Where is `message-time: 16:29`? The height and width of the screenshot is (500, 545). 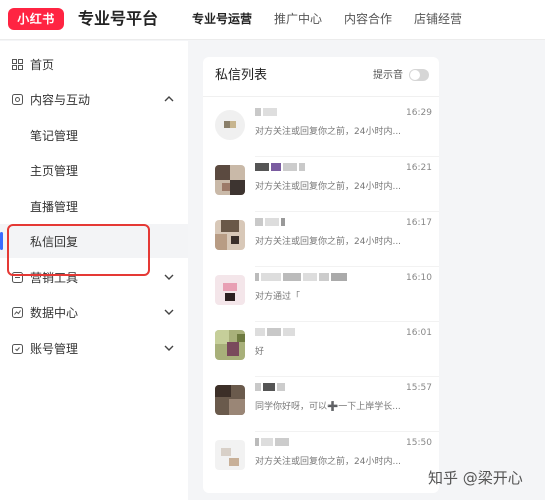
message-time: 16:29 is located at coordinates (419, 113).